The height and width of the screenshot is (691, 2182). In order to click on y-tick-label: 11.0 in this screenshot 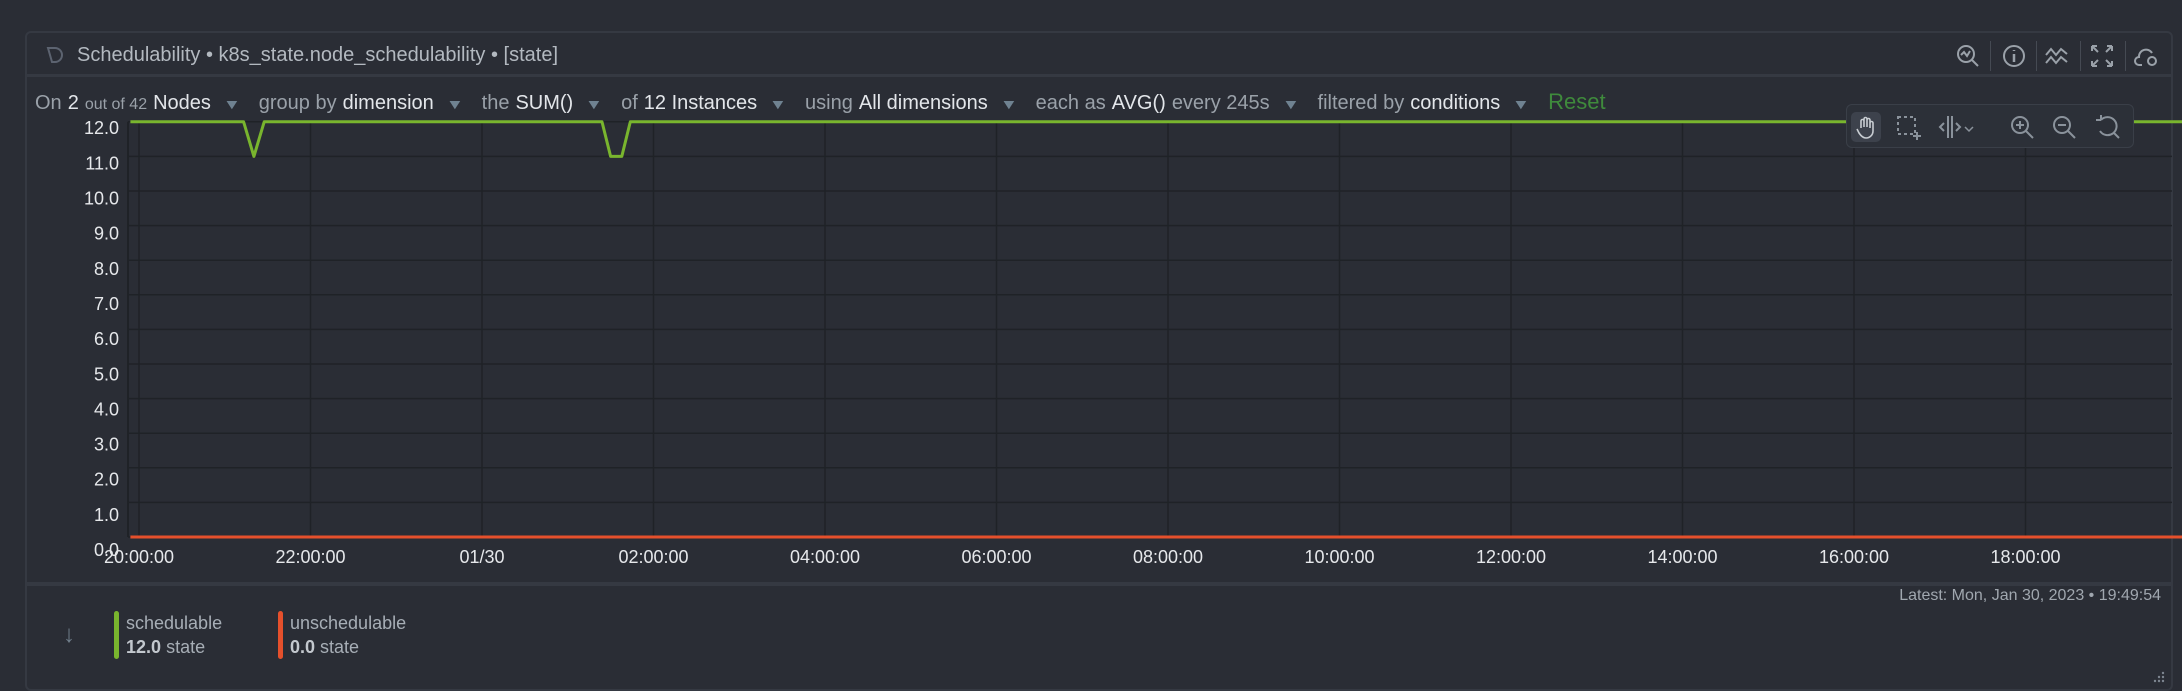, I will do `click(102, 163)`.